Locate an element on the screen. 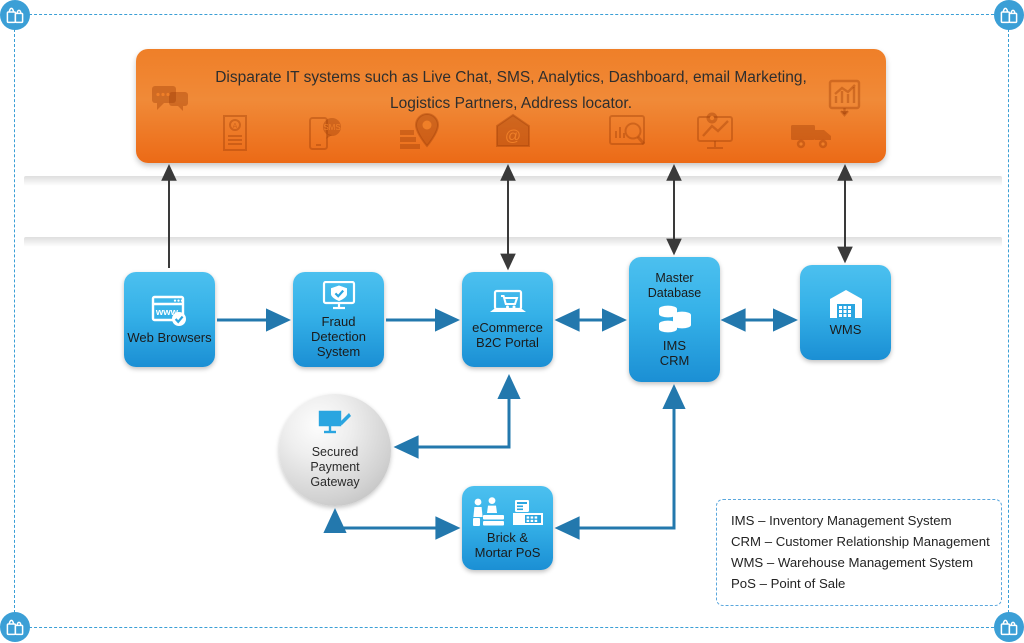 This screenshot has width=1024, height=643. node-secured-payment-gateway: Secured Payment Gateway is located at coordinates (335, 450).